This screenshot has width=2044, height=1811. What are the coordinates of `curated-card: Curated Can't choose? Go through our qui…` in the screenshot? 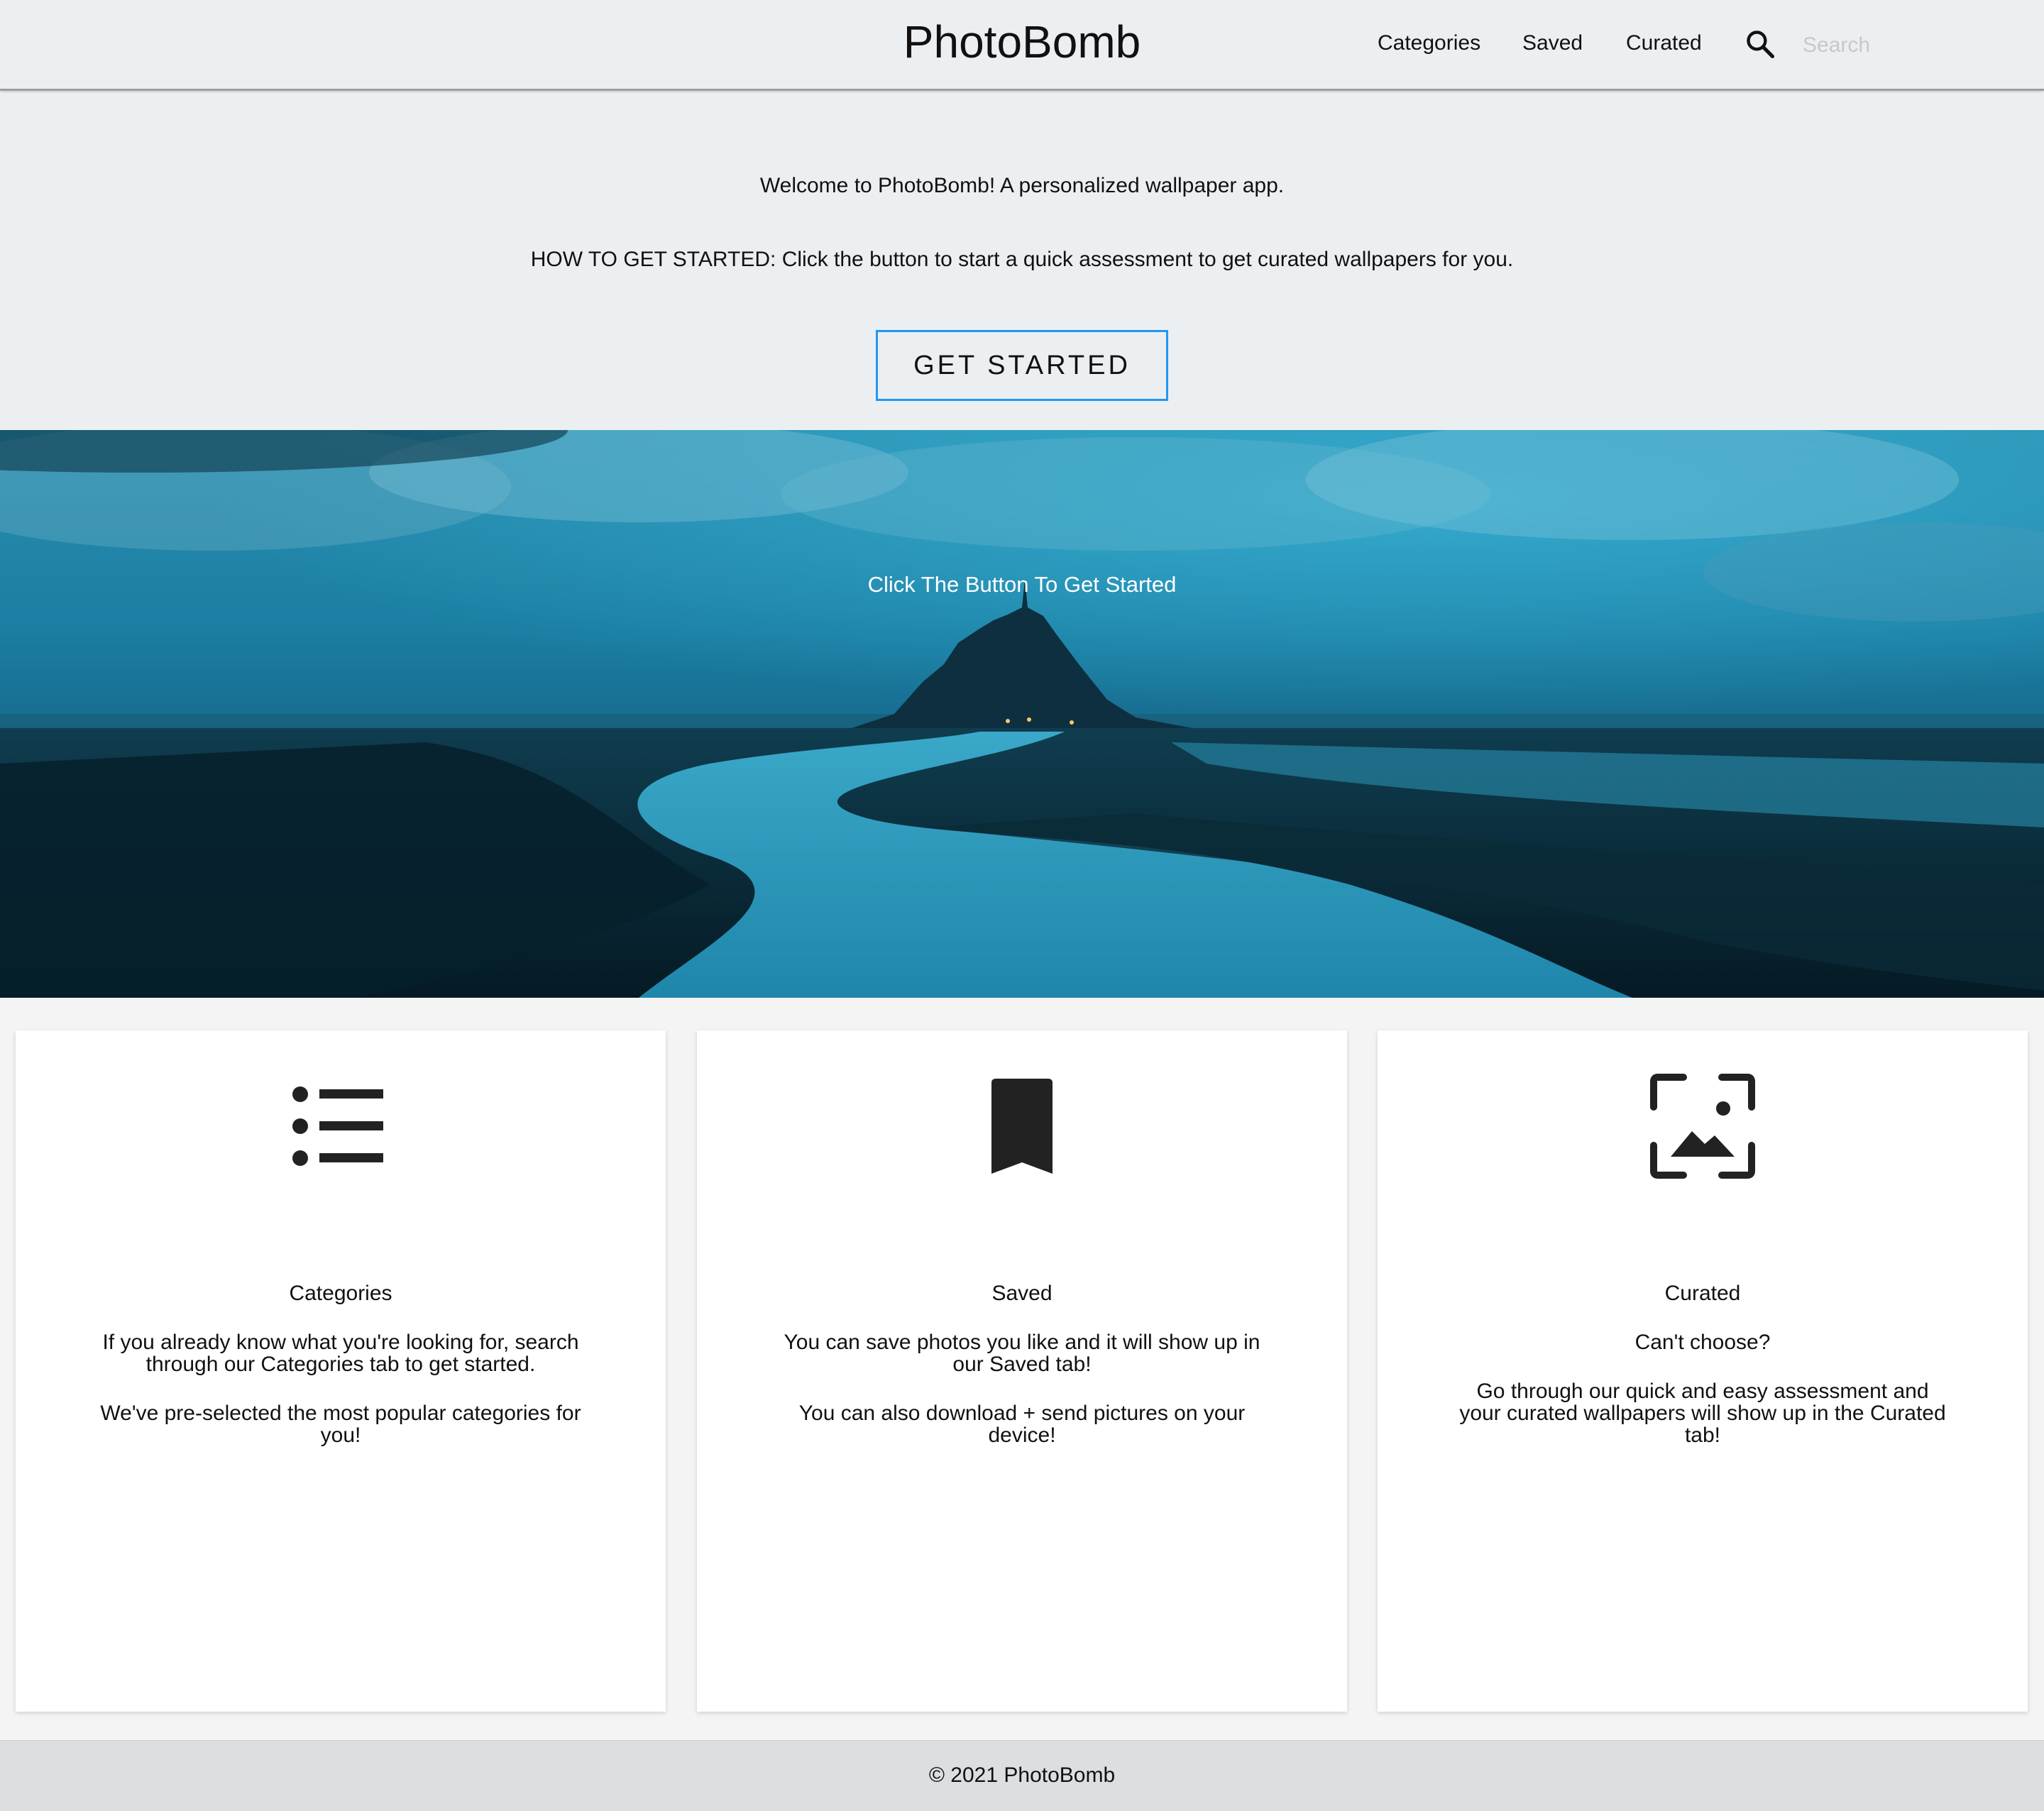 It's located at (1703, 1371).